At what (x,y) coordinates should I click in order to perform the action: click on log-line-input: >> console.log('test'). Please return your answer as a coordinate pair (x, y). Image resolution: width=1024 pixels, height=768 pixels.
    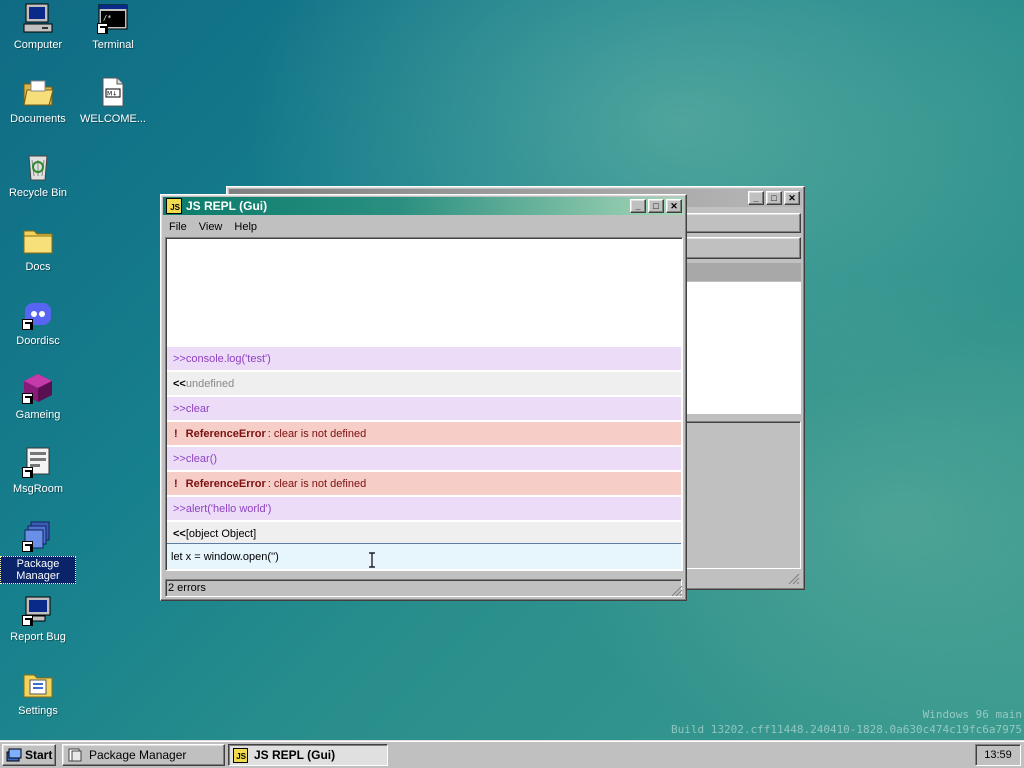
    Looking at the image, I should click on (424, 359).